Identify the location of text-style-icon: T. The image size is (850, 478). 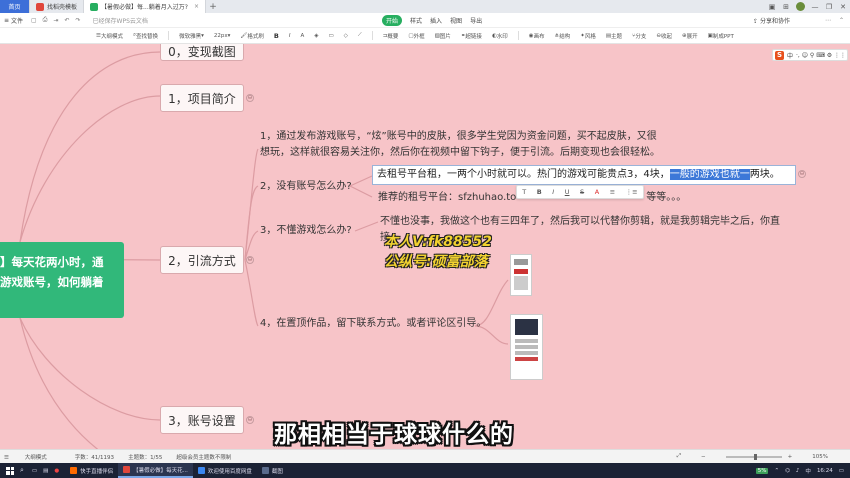
(524, 192).